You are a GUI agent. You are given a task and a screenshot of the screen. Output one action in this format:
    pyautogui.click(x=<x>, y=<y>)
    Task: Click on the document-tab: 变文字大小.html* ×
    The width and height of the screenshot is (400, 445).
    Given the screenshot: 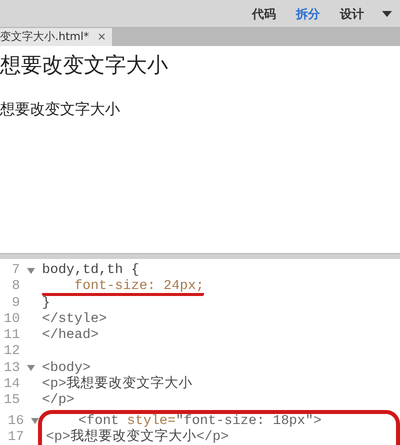 What is the action you would take?
    pyautogui.click(x=56, y=37)
    